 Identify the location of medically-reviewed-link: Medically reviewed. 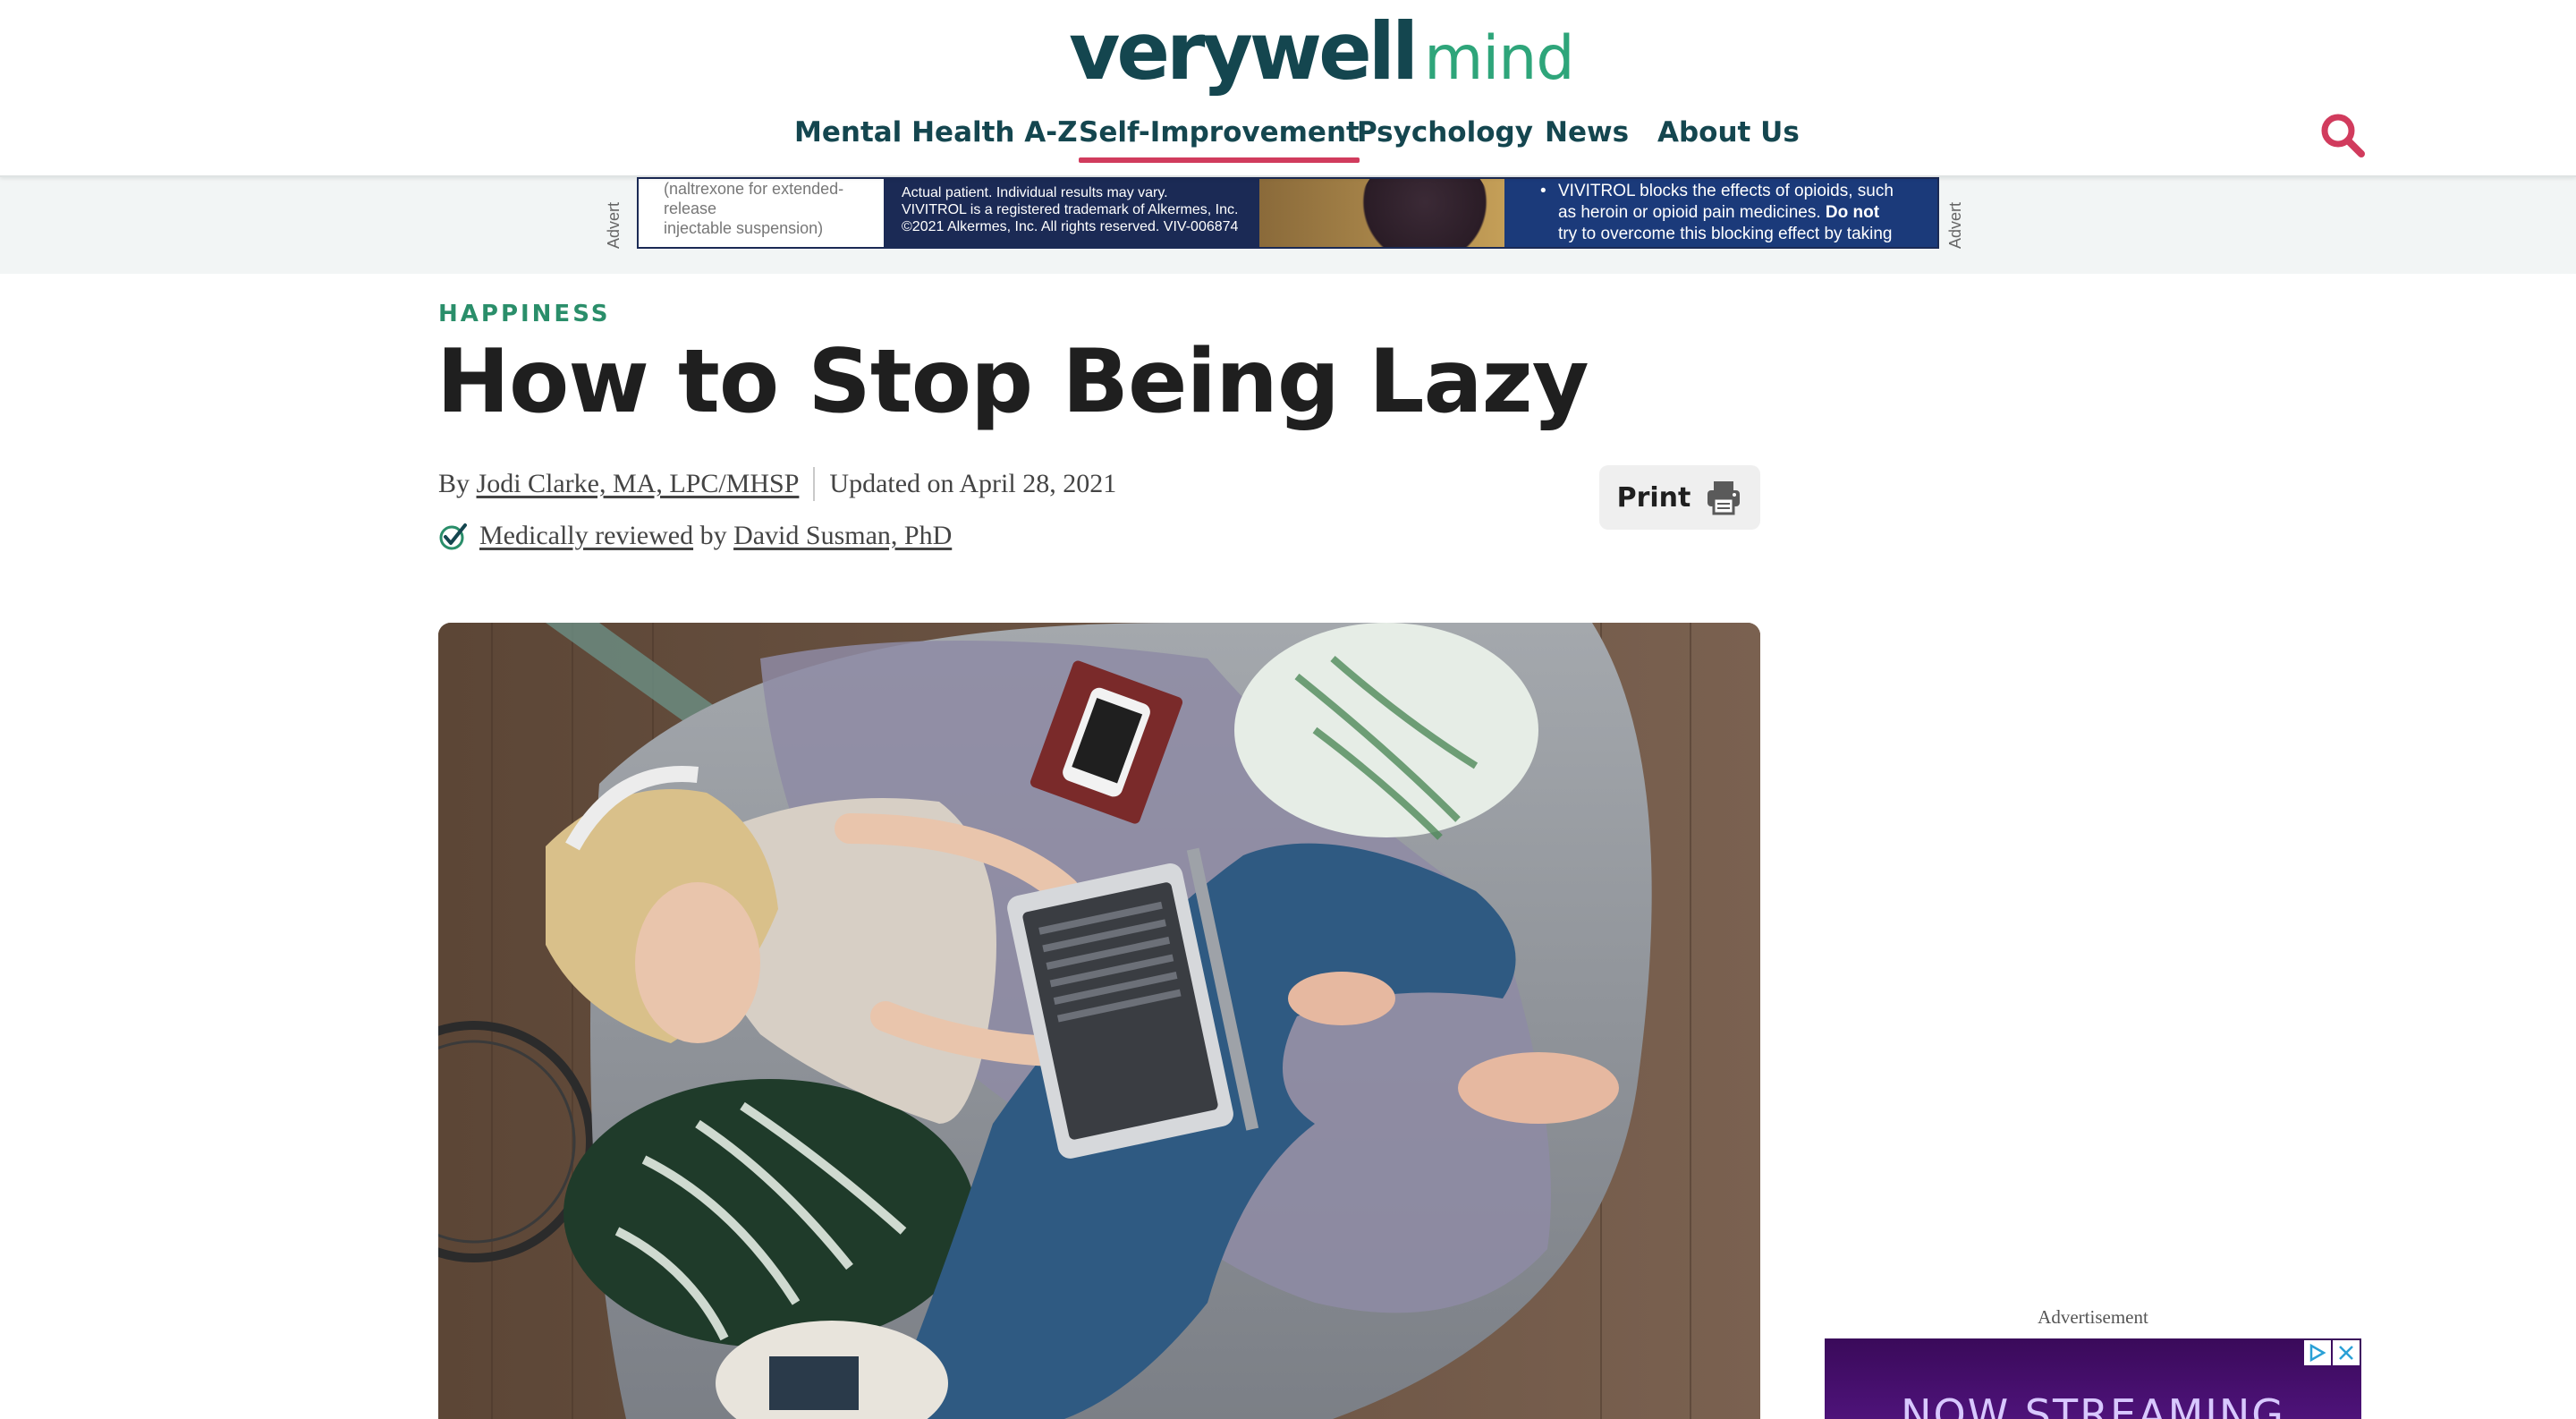
(586, 536).